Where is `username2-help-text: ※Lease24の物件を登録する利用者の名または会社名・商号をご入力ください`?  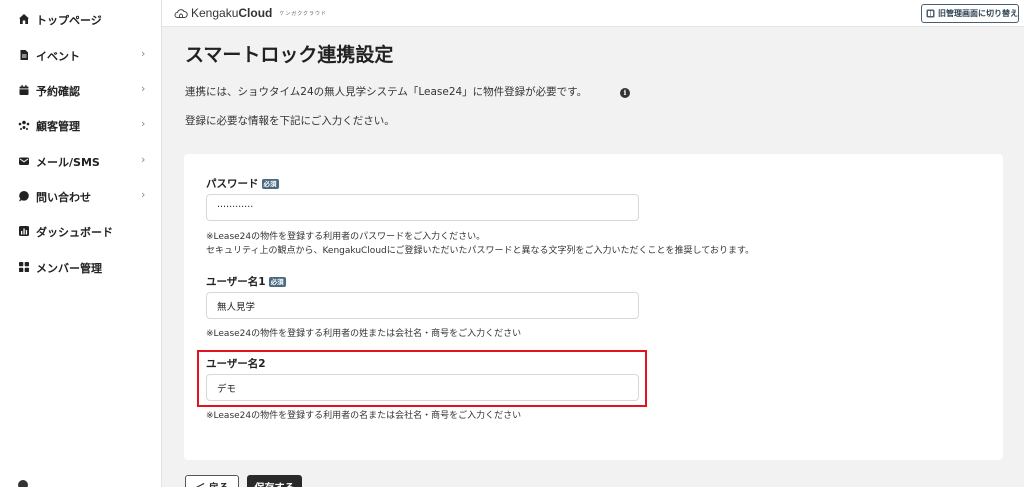 username2-help-text: ※Lease24の物件を登録する利用者の名または会社名・商号をご入力ください is located at coordinates (364, 416).